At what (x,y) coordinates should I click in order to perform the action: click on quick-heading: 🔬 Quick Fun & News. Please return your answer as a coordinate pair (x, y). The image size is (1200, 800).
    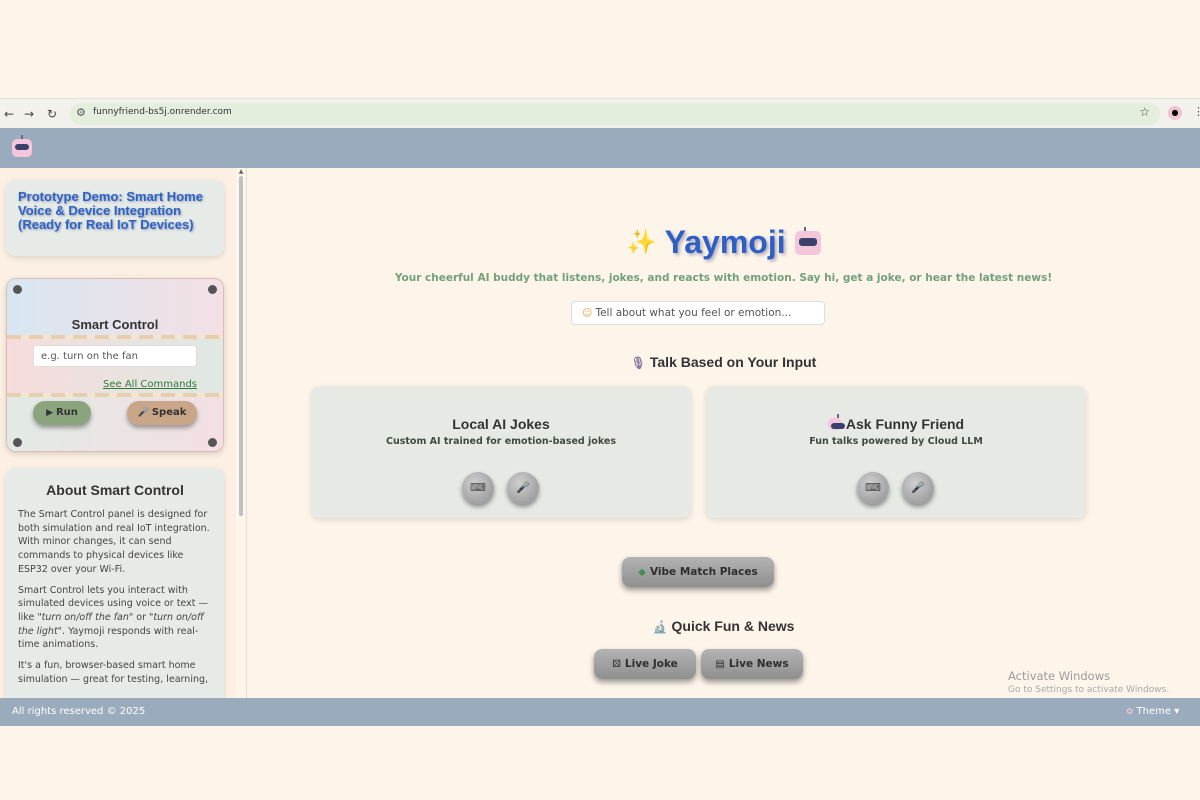
    Looking at the image, I should click on (723, 626).